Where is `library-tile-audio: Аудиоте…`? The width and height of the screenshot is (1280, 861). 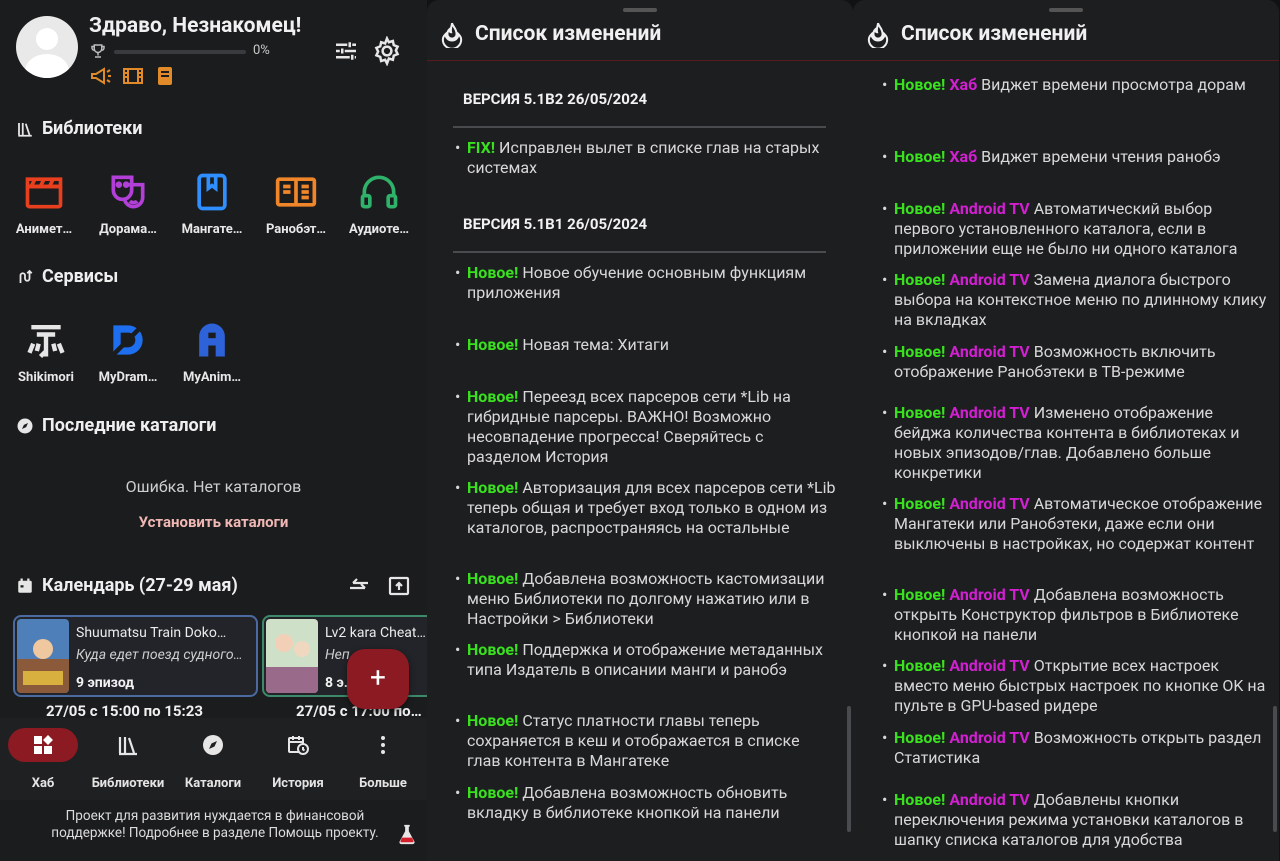
library-tile-audio: Аудиоте… is located at coordinates (379, 203).